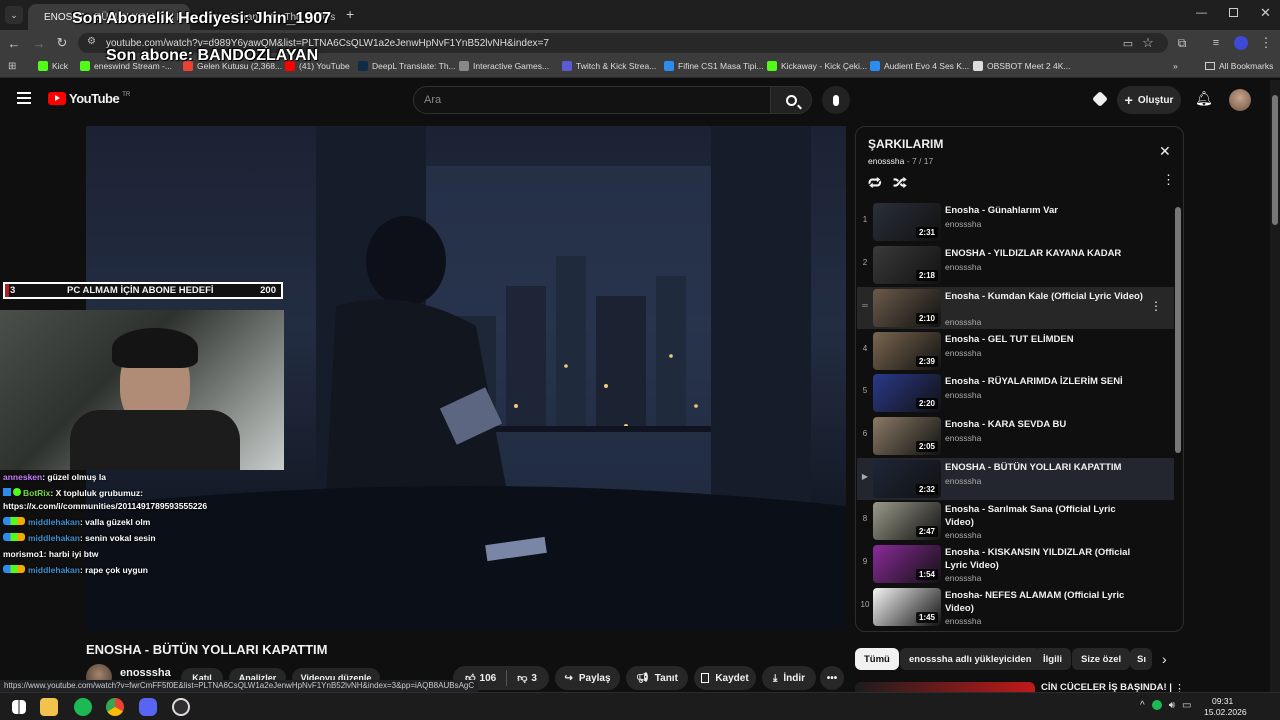 The height and width of the screenshot is (720, 1280). Describe the element at coordinates (832, 678) in the screenshot. I see `more-actions-button: •••` at that location.